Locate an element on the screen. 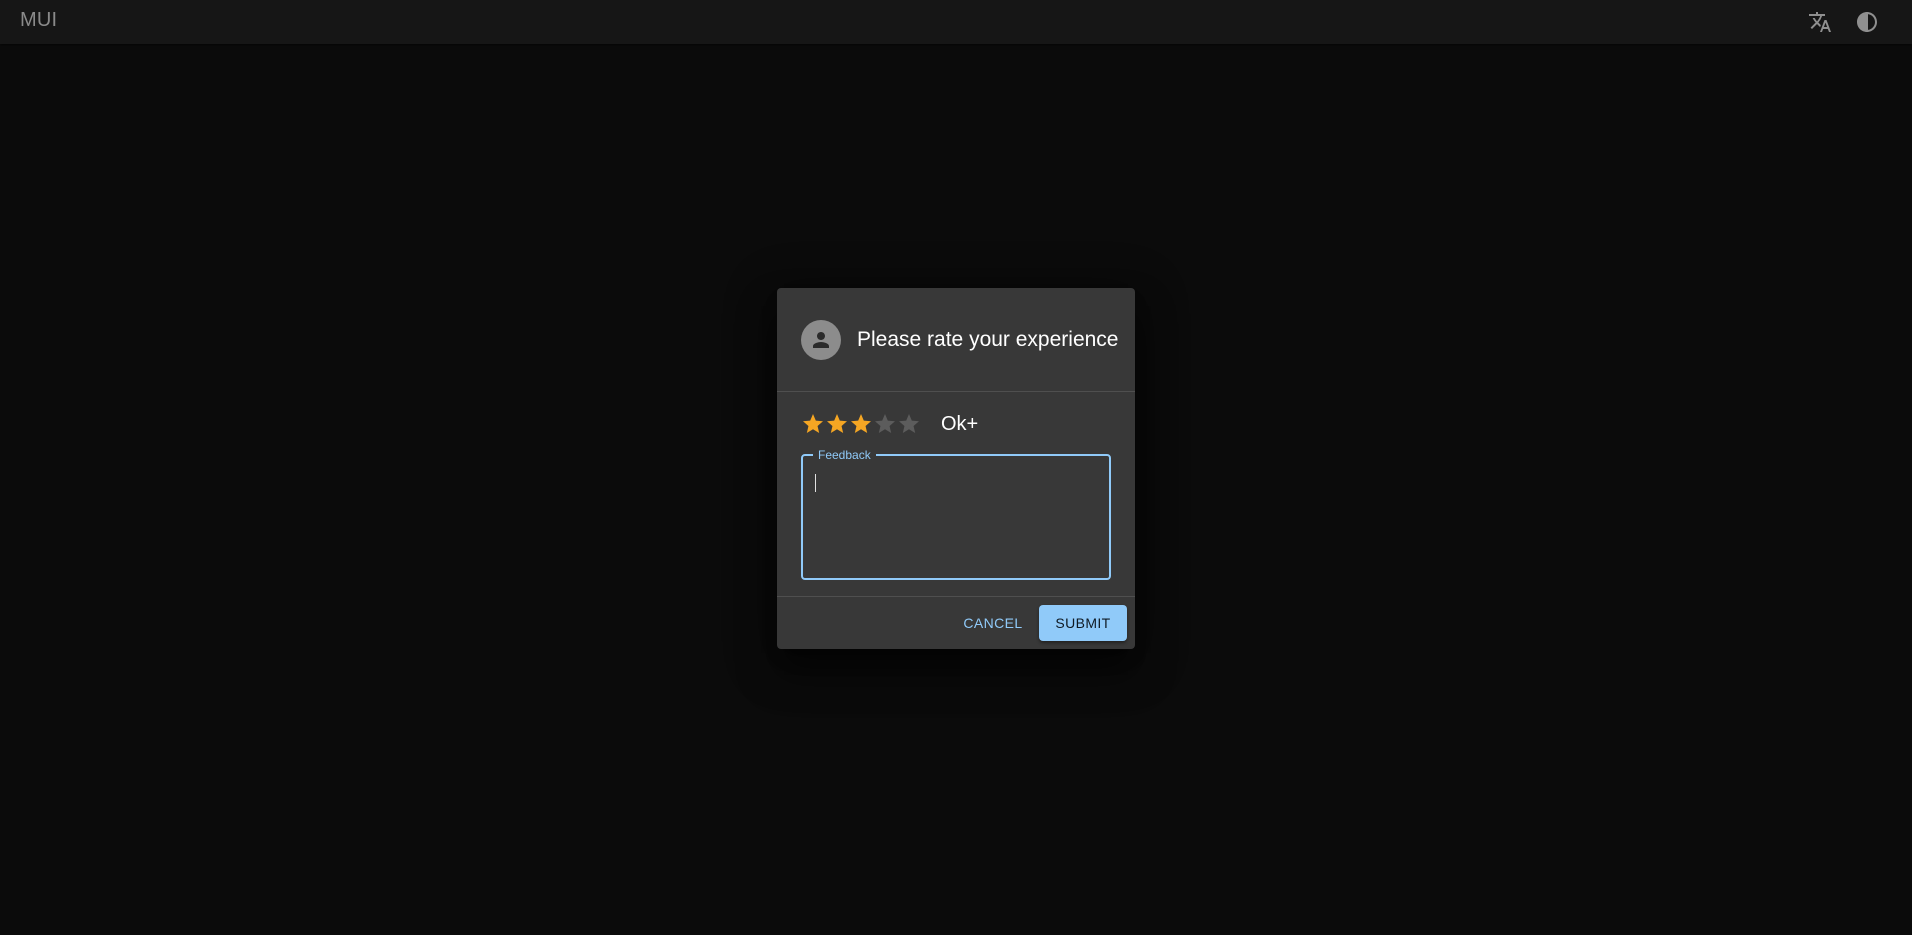  dialog-header: Please rate your experience is located at coordinates (956, 340).